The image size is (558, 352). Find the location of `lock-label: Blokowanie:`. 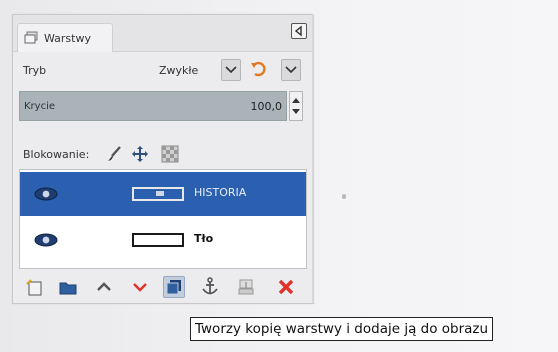

lock-label: Blokowanie: is located at coordinates (56, 154).